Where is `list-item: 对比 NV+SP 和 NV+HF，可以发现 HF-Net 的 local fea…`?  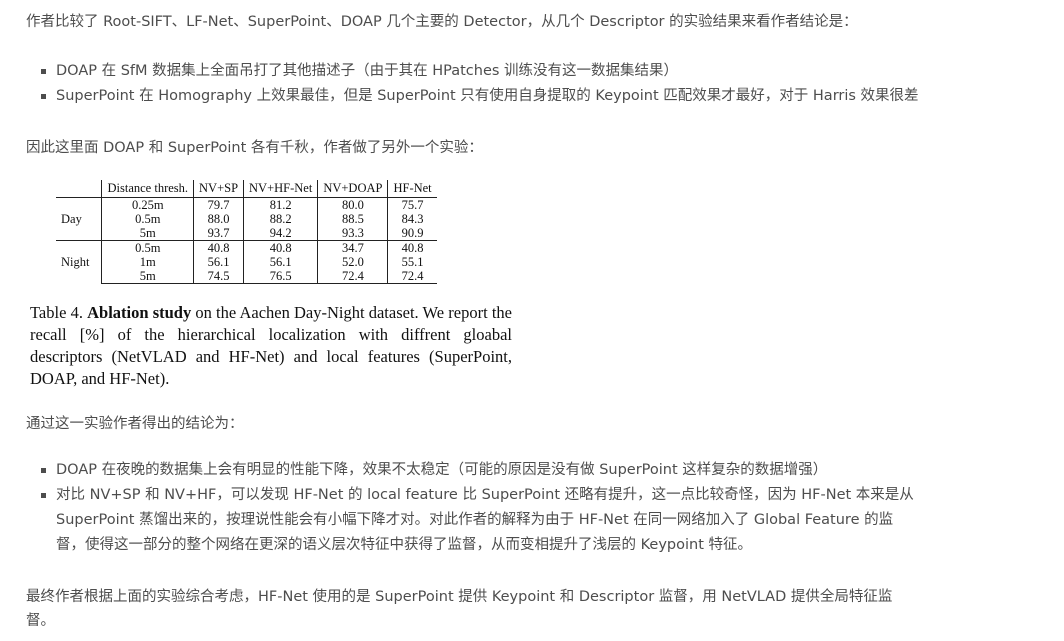 list-item: 对比 NV+SP 和 NV+HF，可以发现 HF-Net 的 local fea… is located at coordinates (476, 520).